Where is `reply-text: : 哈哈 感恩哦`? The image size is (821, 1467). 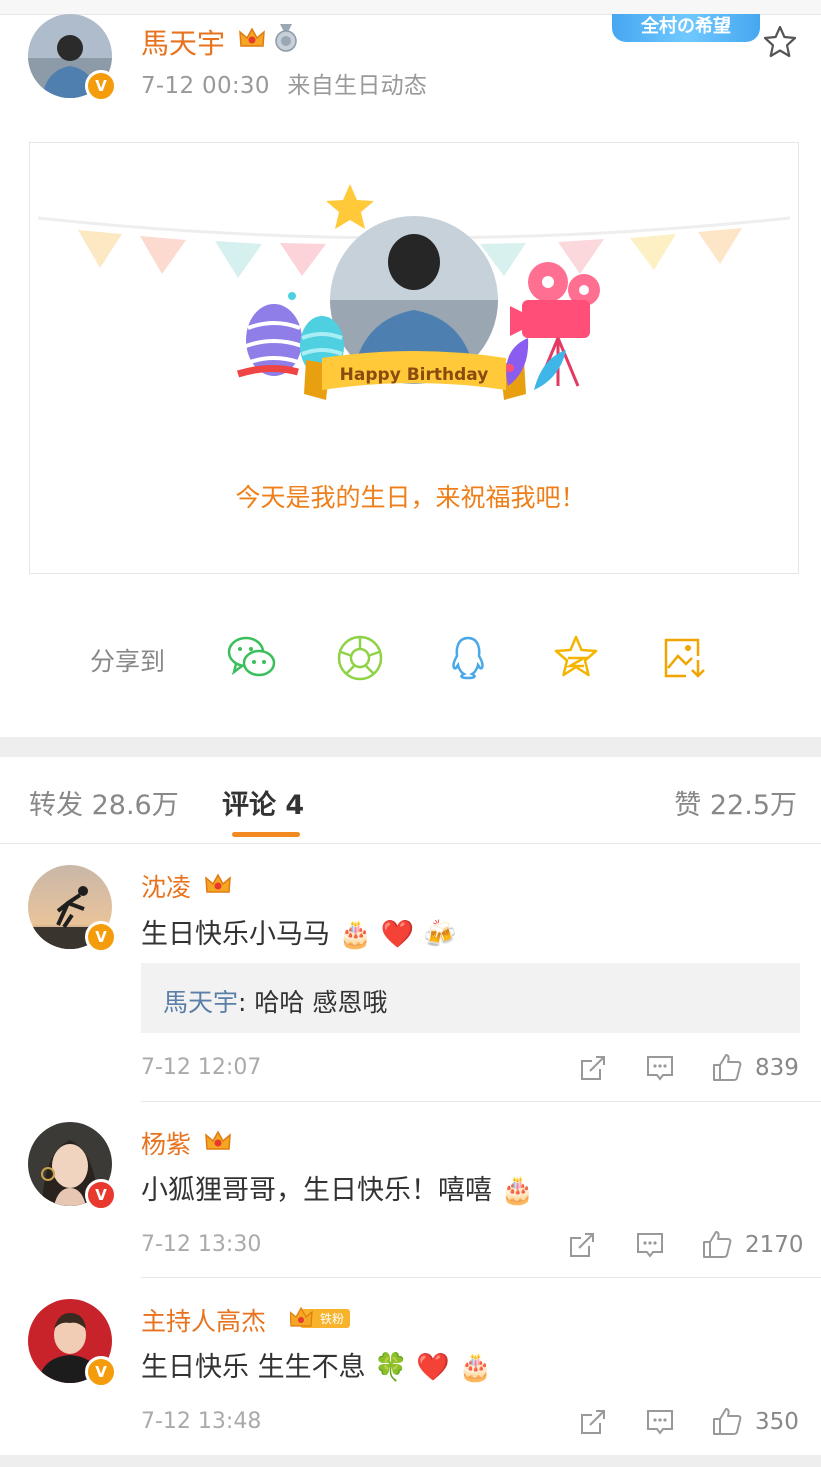
reply-text: : 哈哈 感恩哦 is located at coordinates (313, 1002).